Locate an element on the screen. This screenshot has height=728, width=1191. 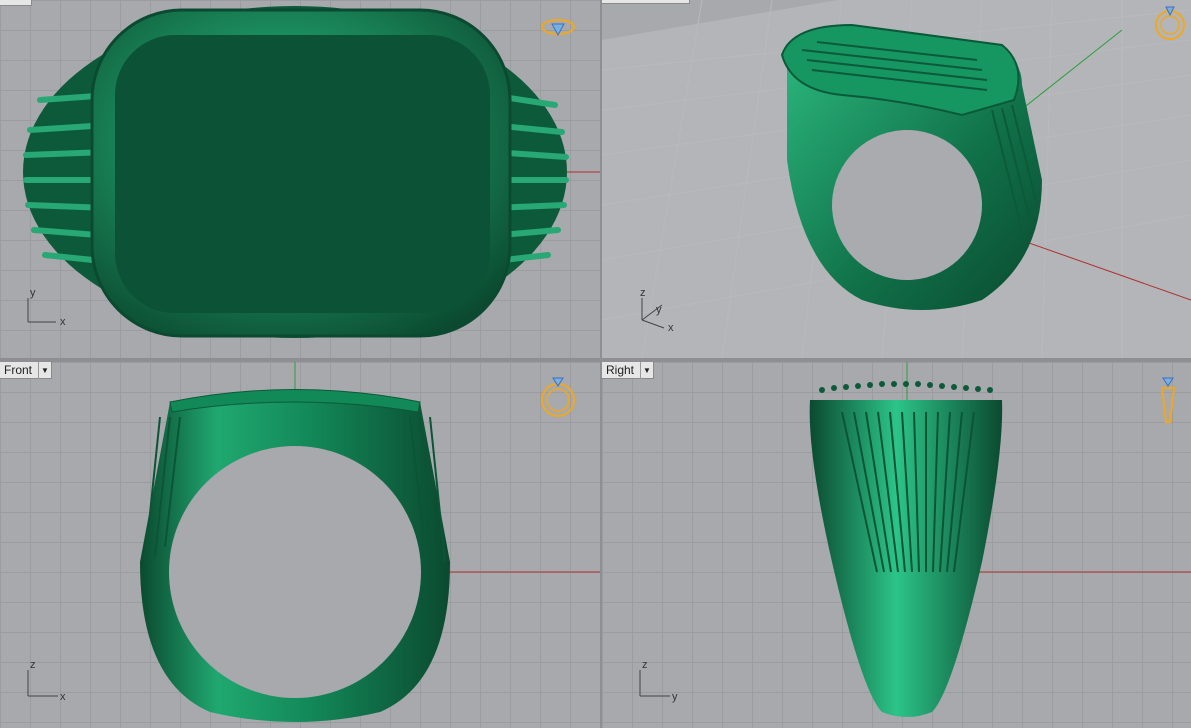
viewport-tab-front: Front ▼ is located at coordinates (26, 370).